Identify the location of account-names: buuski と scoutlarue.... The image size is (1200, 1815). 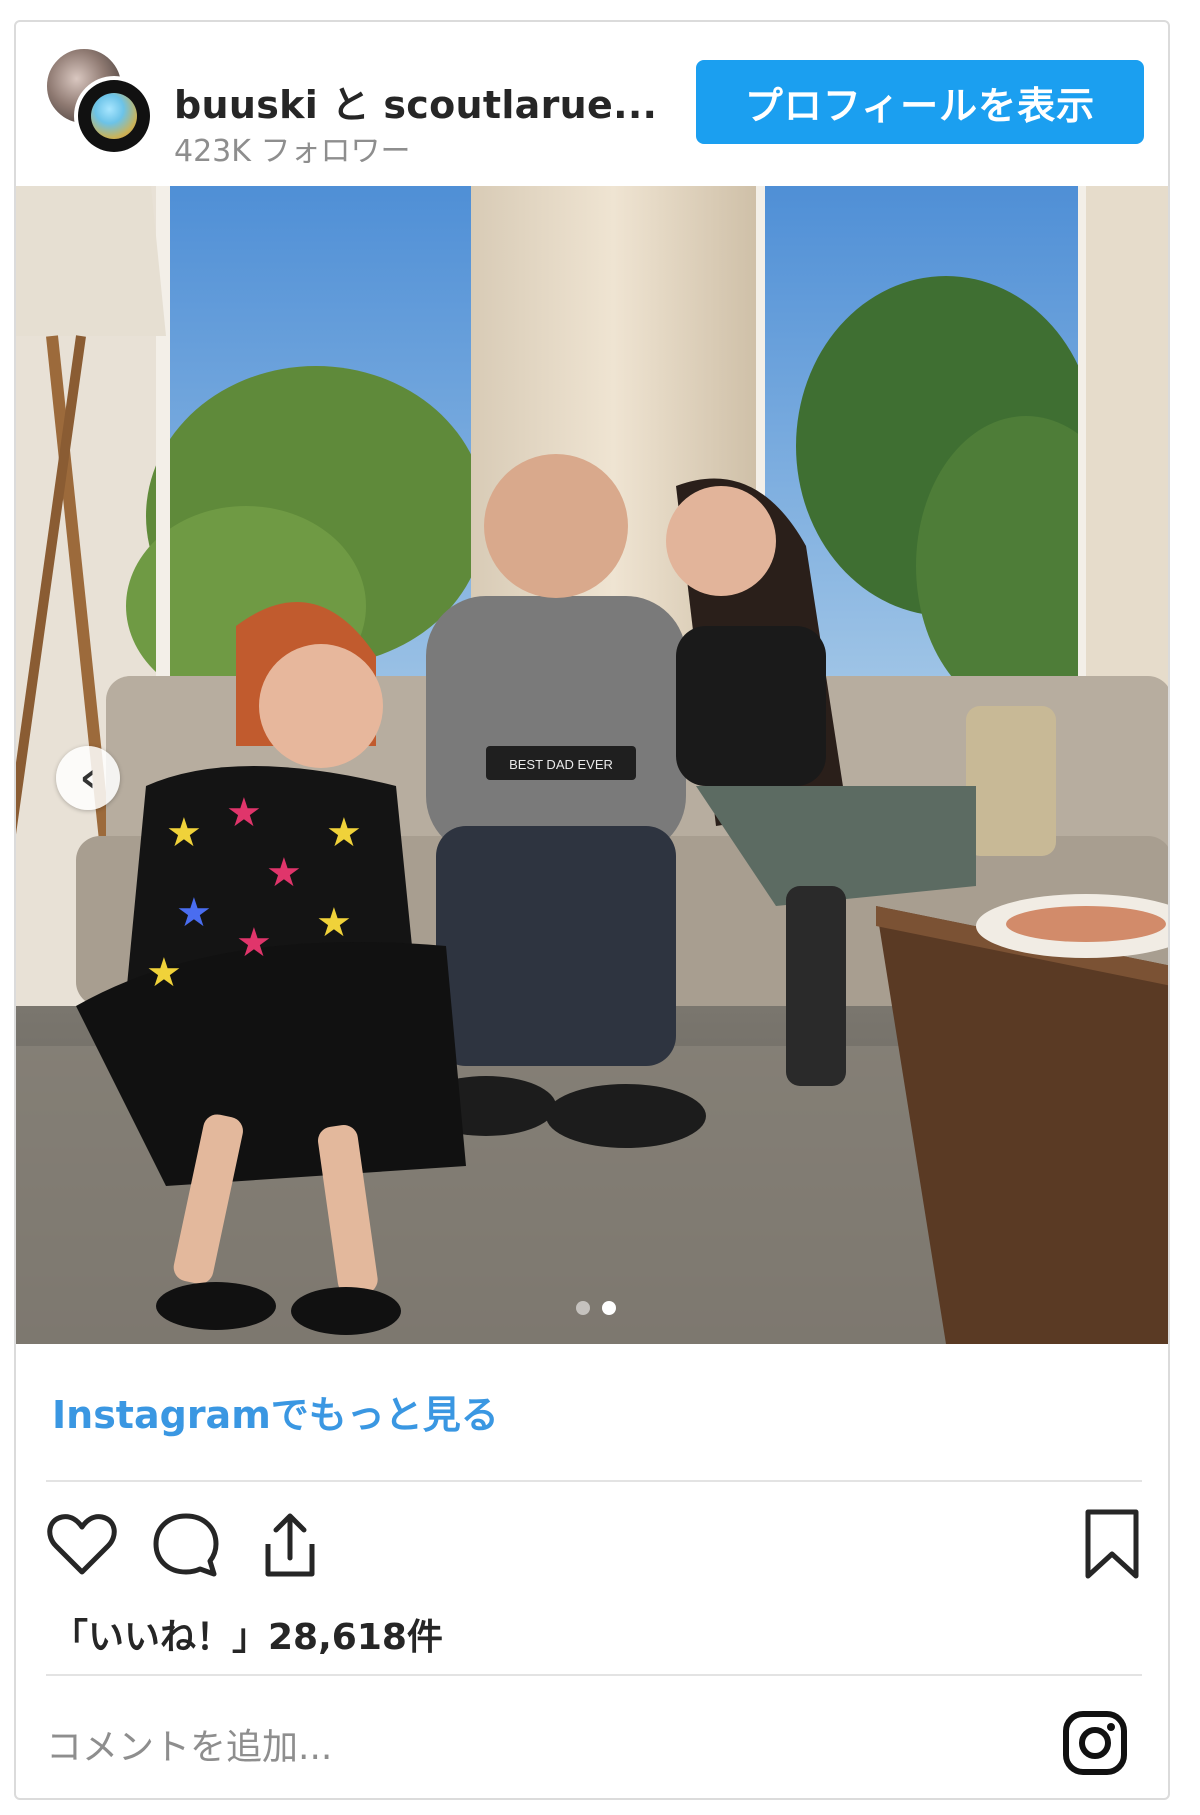
(415, 101).